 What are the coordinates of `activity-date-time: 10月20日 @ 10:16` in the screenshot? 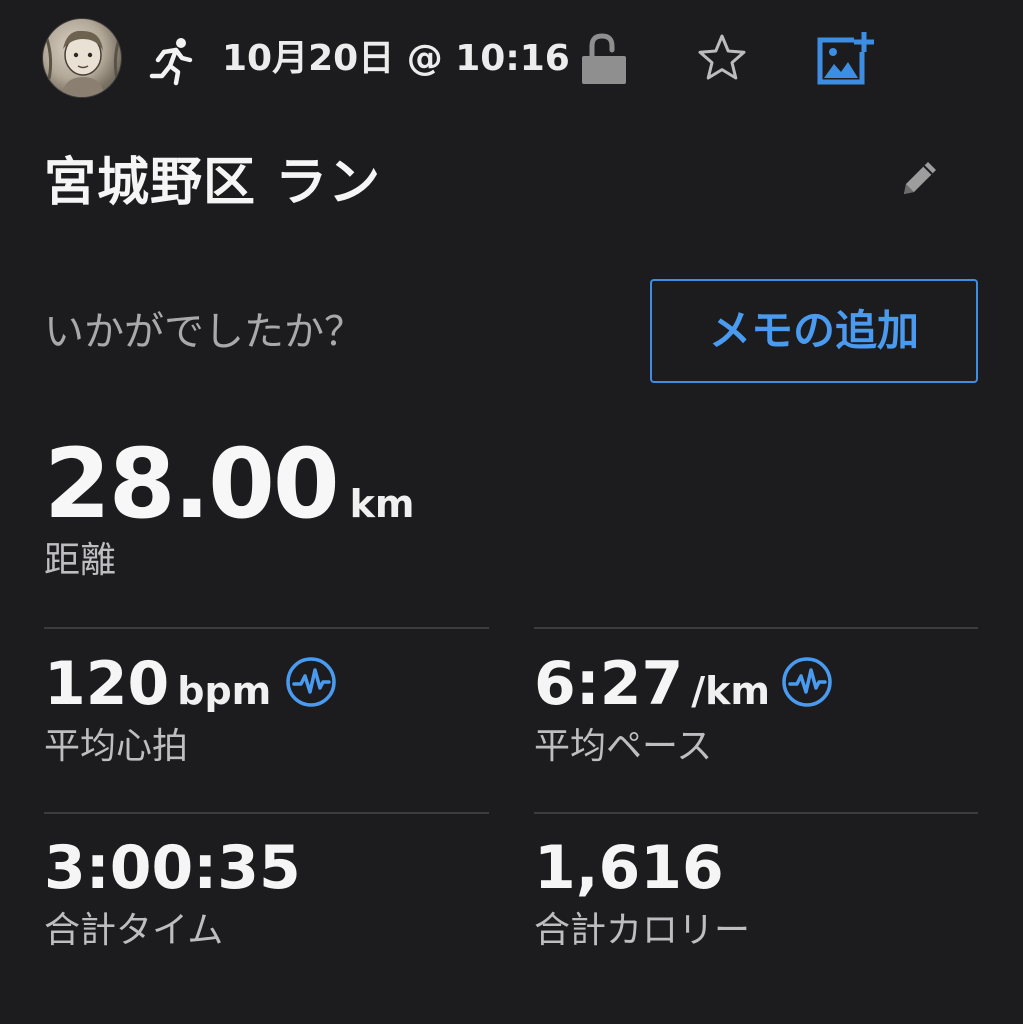 It's located at (396, 58).